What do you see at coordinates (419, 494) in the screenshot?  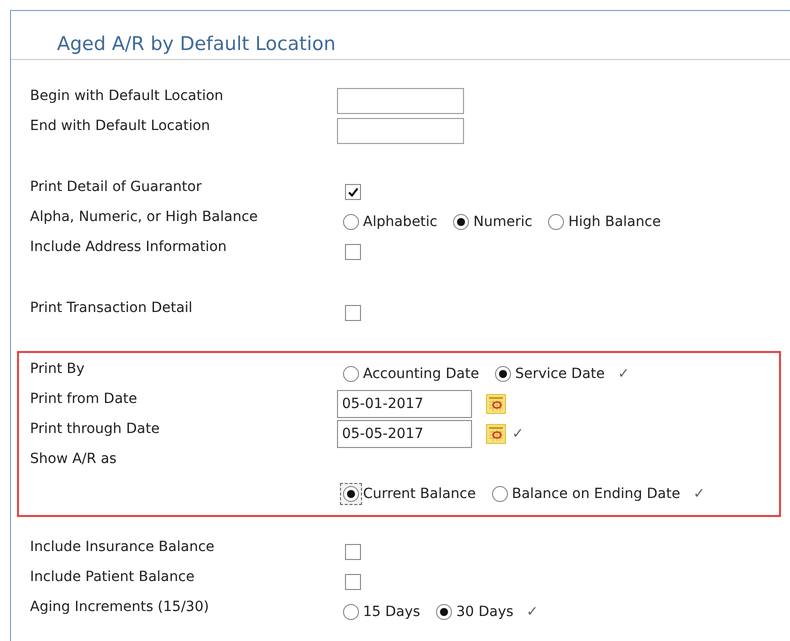 I see `radio-label: Current Balance` at bounding box center [419, 494].